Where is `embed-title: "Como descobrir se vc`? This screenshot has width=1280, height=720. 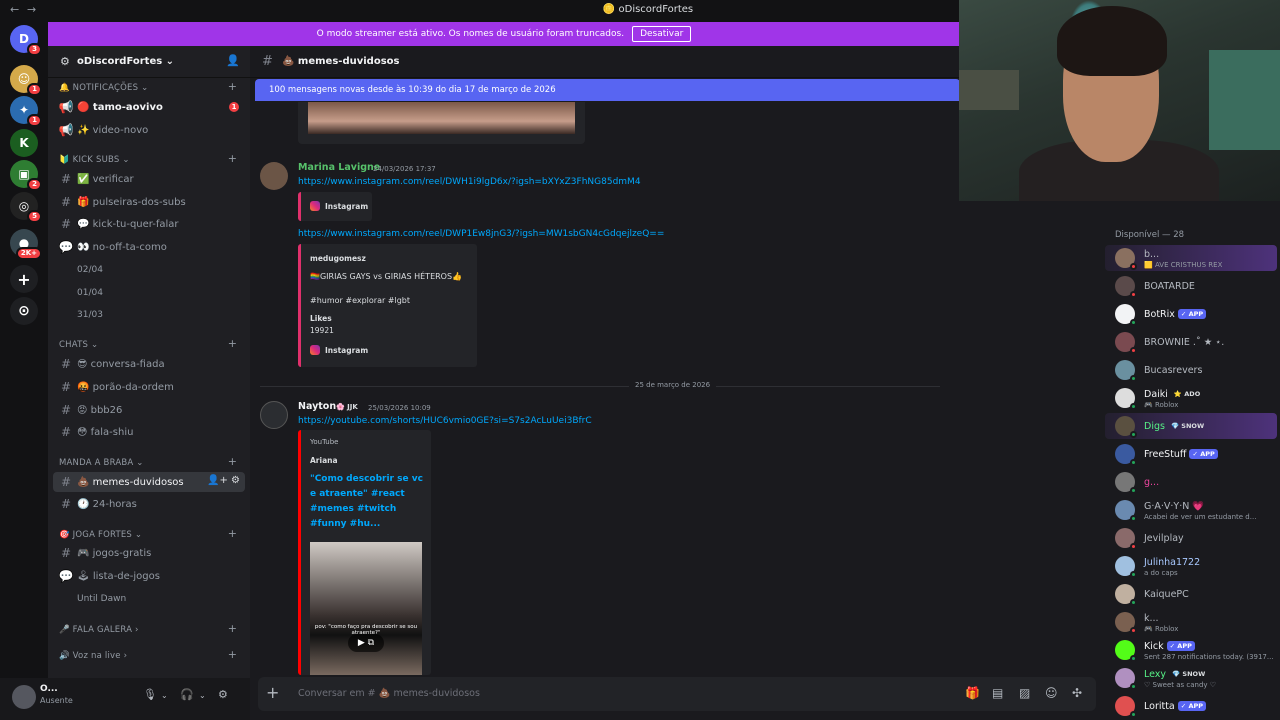
embed-title: "Como descobrir se vc is located at coordinates (366, 479).